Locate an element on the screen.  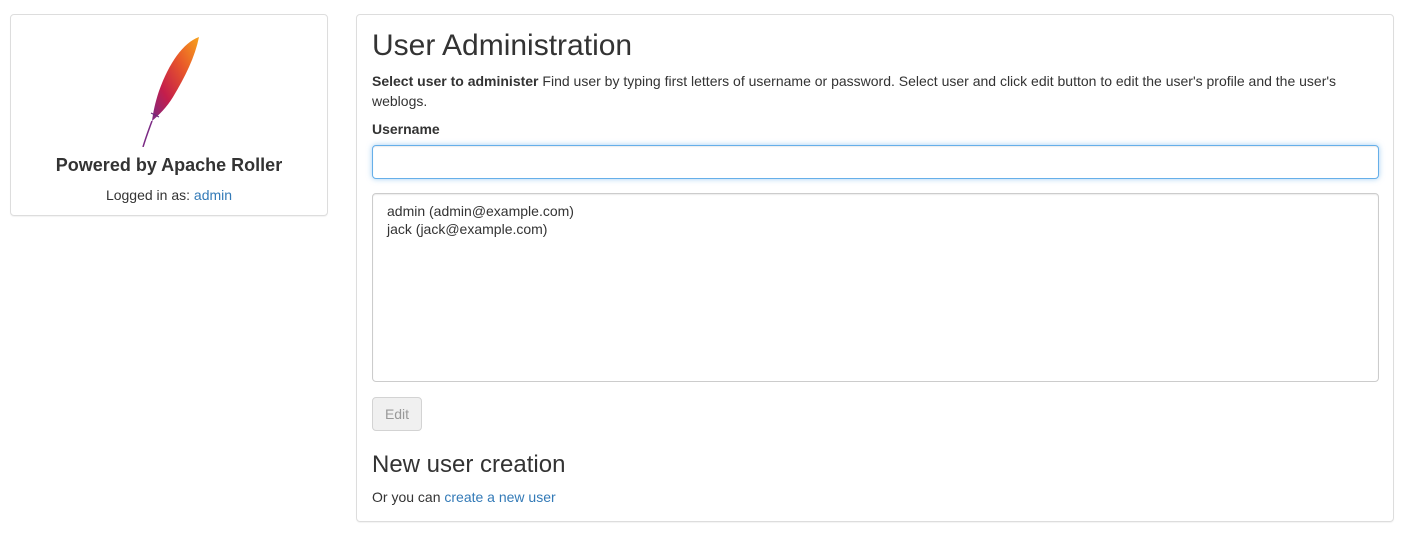
username-input is located at coordinates (875, 162).